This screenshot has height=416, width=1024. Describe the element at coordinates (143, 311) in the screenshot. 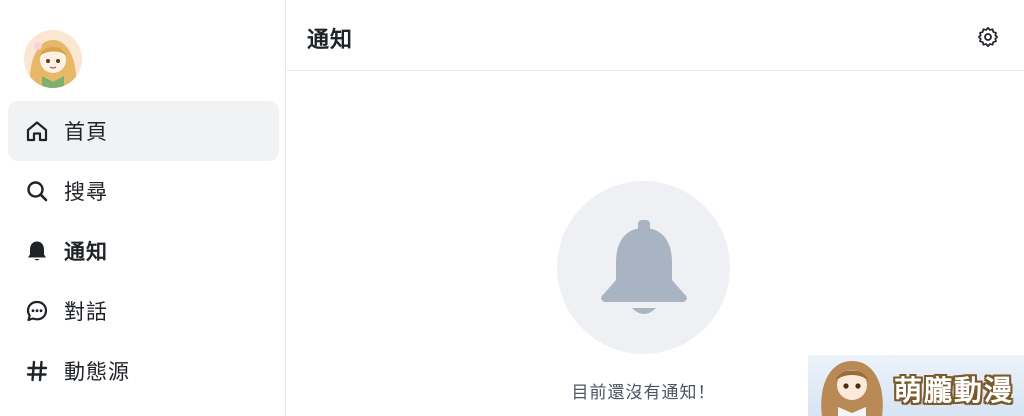

I see `sidebar-item-chat: 對話` at that location.